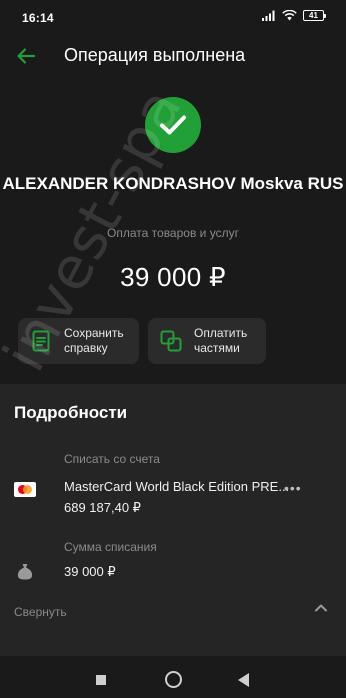 The image size is (346, 698). What do you see at coordinates (40, 612) in the screenshot?
I see `collapse-button: Свернуть` at bounding box center [40, 612].